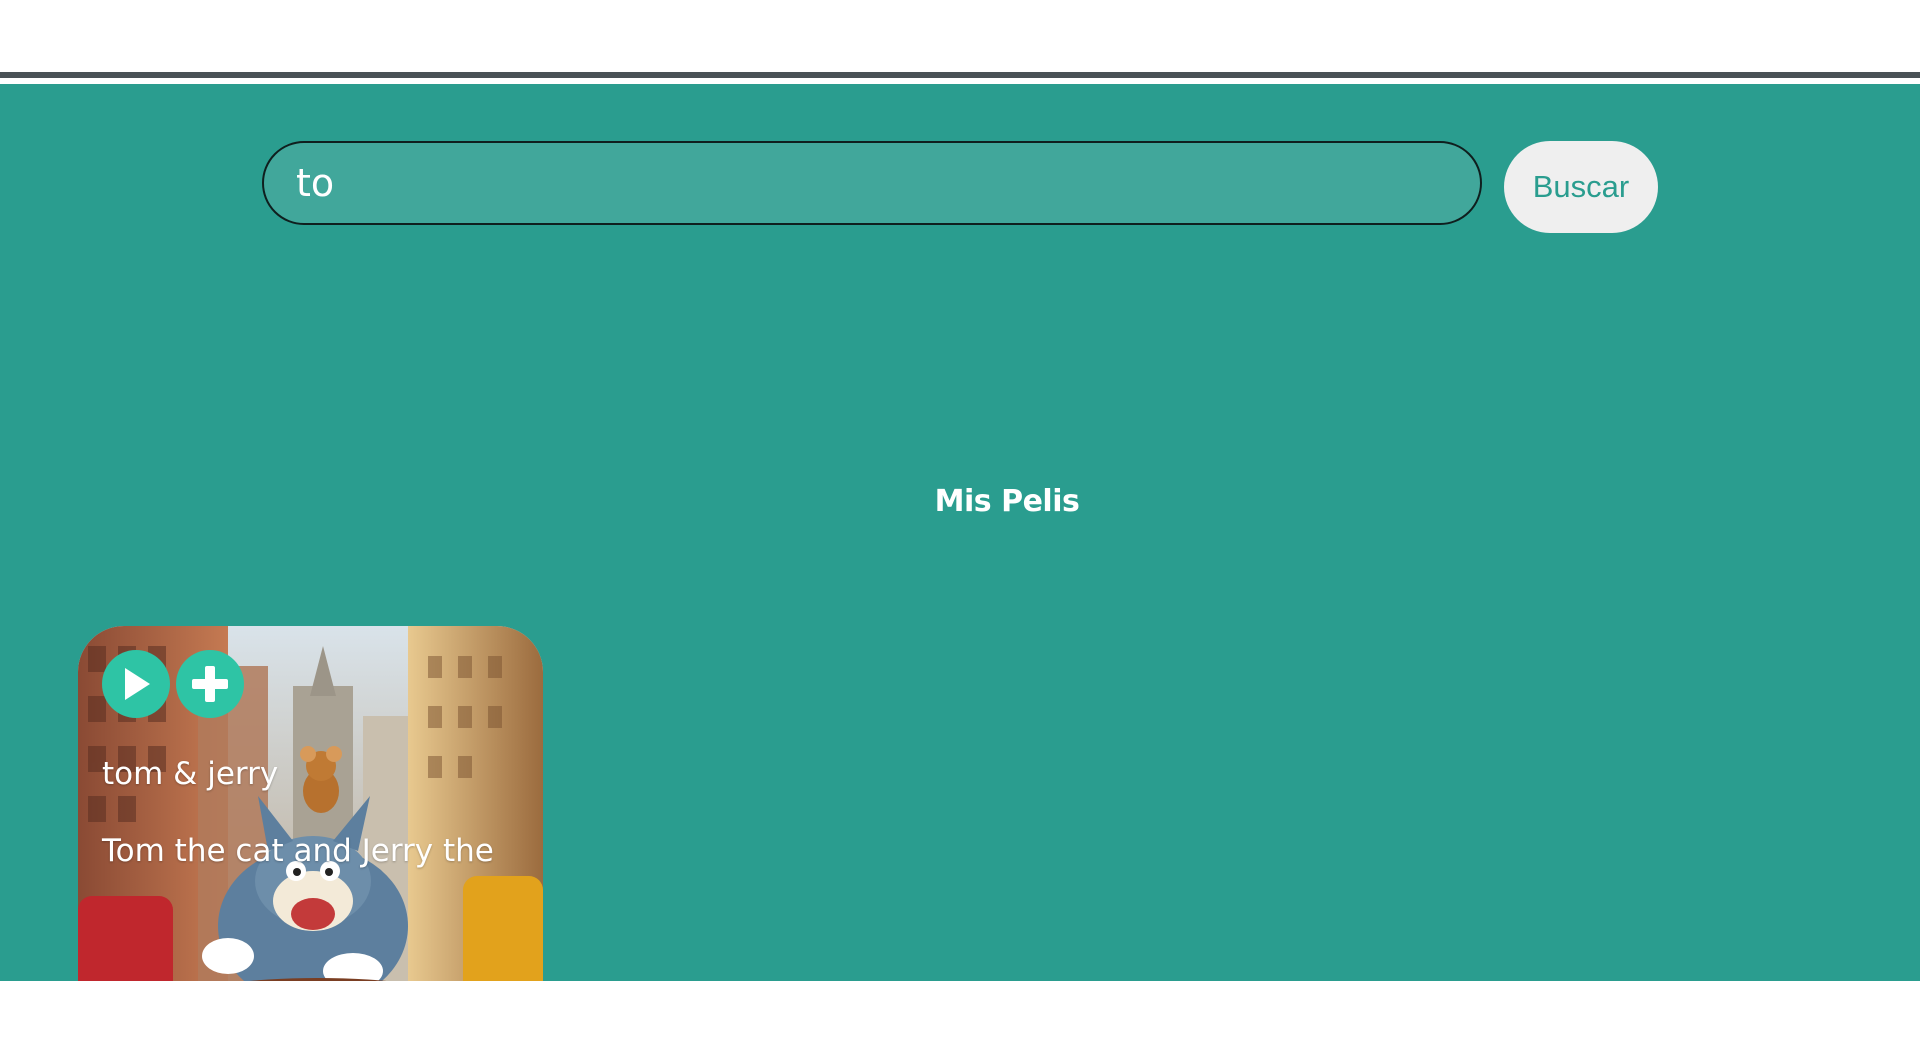 This screenshot has width=1920, height=1055. I want to click on movie-card: tom & jerry Tom the cat and Jerry the, so click(310, 803).